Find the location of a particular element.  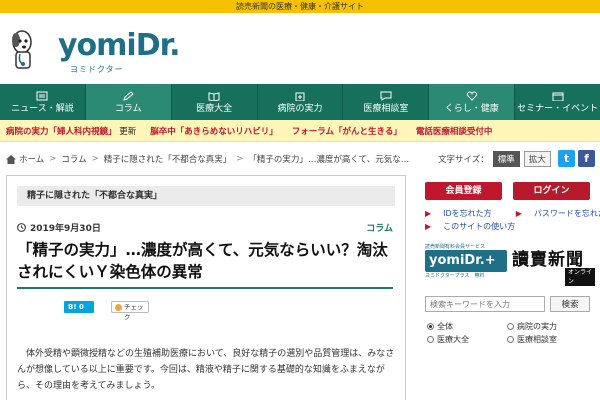

font-size-control: 文字サイズ： 標準 拡大 is located at coordinates (494, 159).